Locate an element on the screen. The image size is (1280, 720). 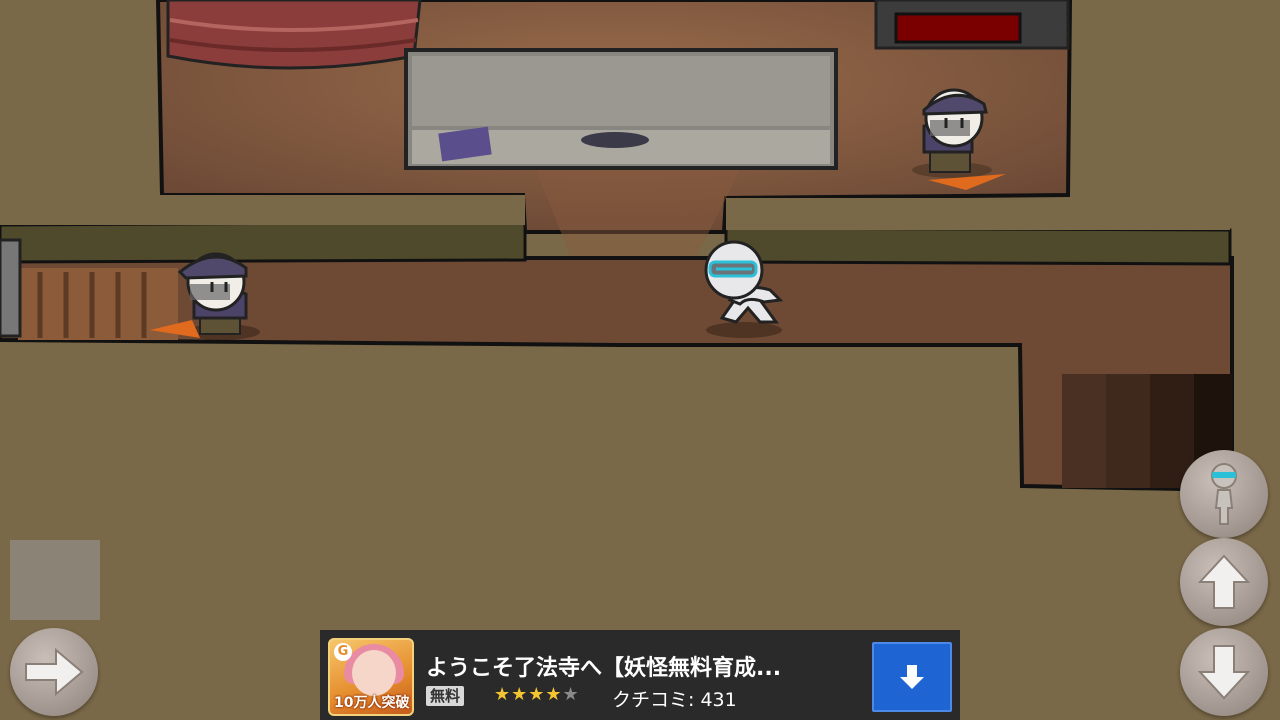
barrel is located at coordinates (294, 35).